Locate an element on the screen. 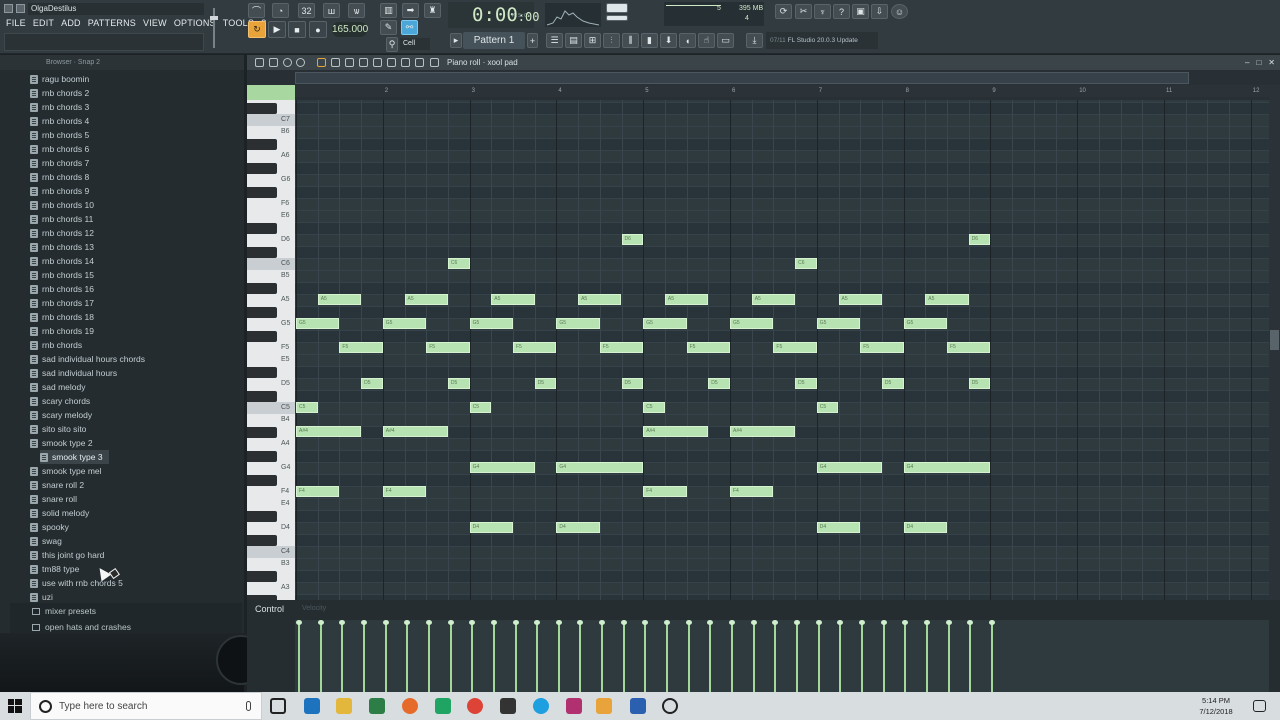 The height and width of the screenshot is (720, 1280). channel-rack-icon: ⊞ is located at coordinates (592, 40).